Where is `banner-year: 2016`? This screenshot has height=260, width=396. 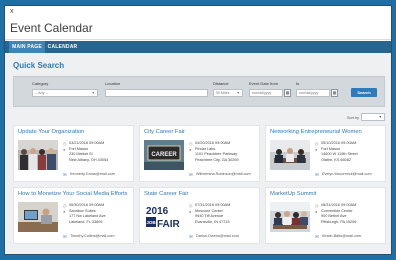 banner-year: 2016 is located at coordinates (157, 211).